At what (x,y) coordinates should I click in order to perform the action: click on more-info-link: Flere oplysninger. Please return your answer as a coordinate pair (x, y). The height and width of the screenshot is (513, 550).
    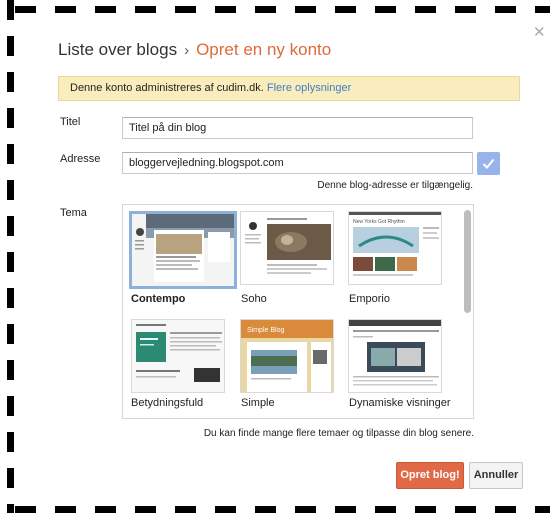
    Looking at the image, I should click on (309, 88).